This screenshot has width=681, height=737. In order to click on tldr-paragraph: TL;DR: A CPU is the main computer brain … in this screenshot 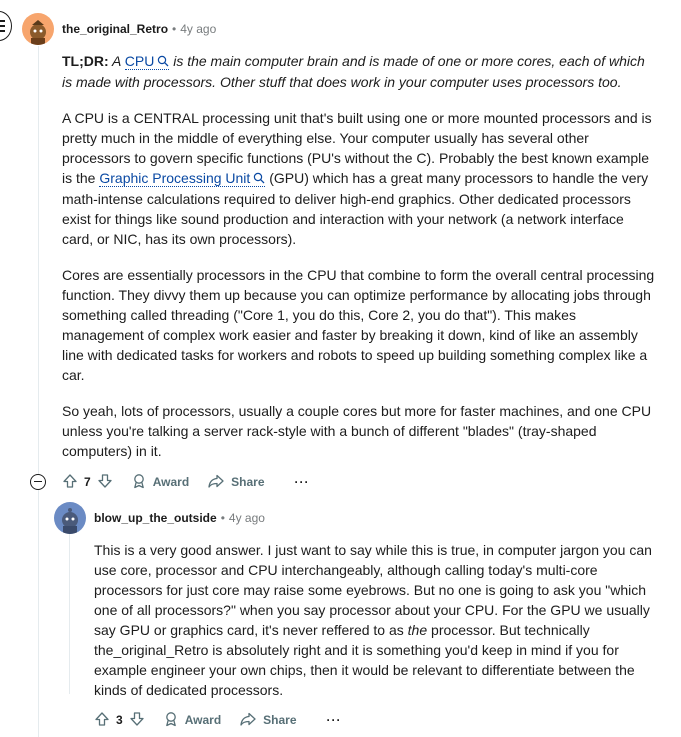, I will do `click(360, 71)`.